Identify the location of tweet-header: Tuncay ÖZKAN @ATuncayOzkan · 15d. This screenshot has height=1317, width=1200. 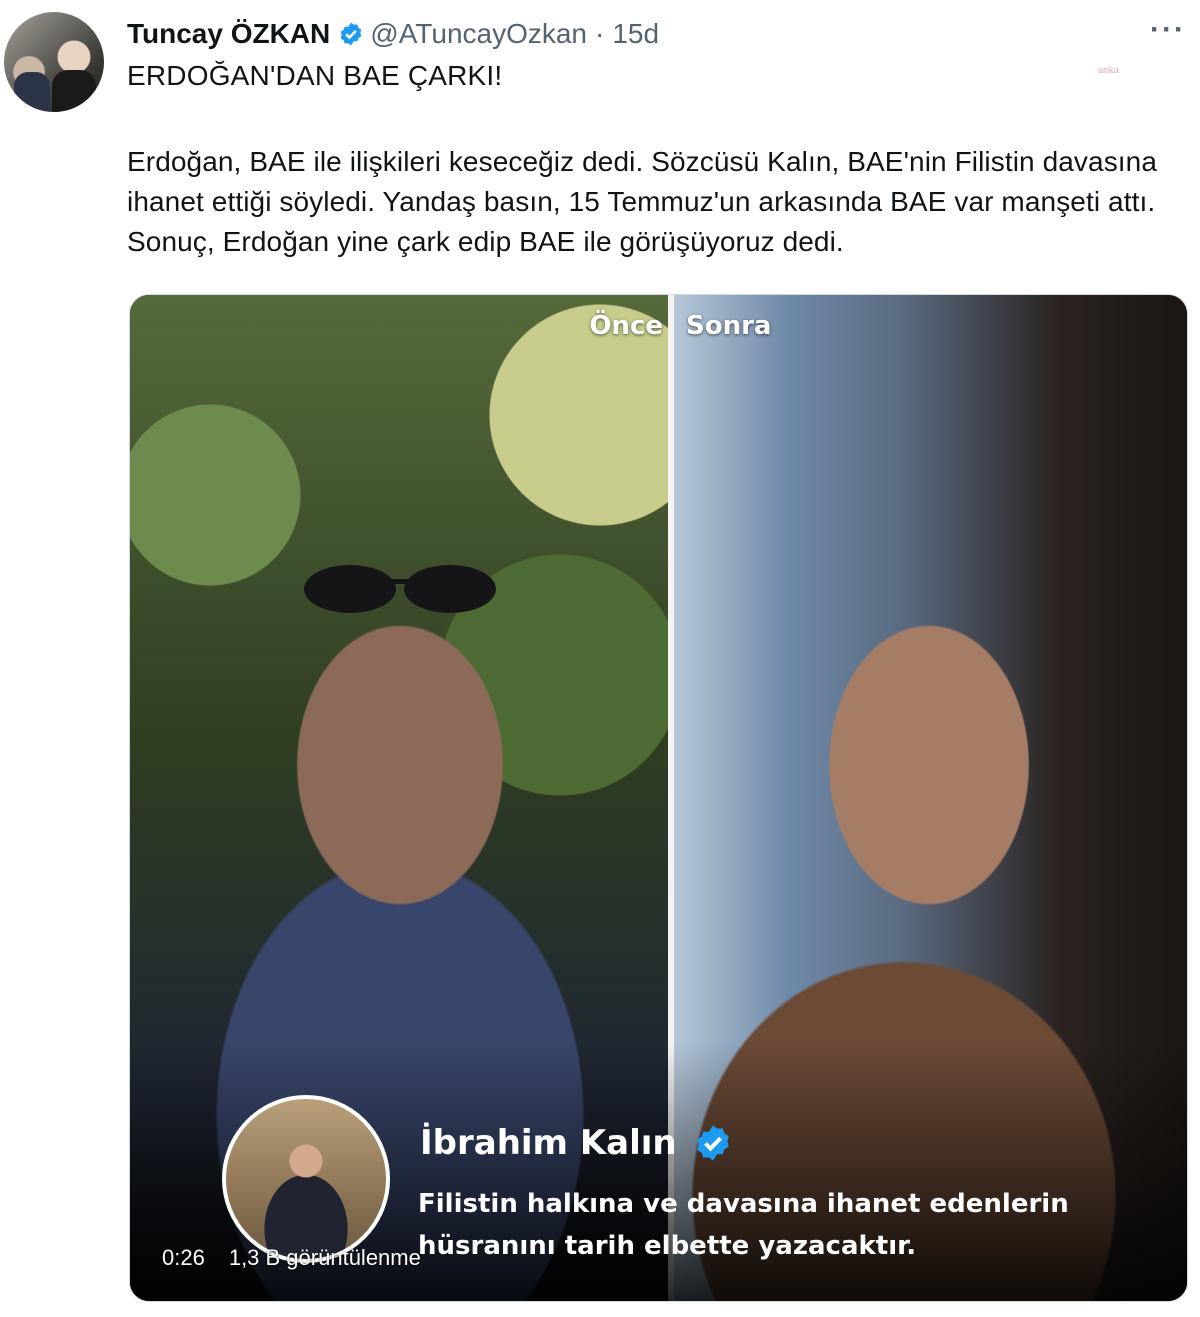
(393, 34).